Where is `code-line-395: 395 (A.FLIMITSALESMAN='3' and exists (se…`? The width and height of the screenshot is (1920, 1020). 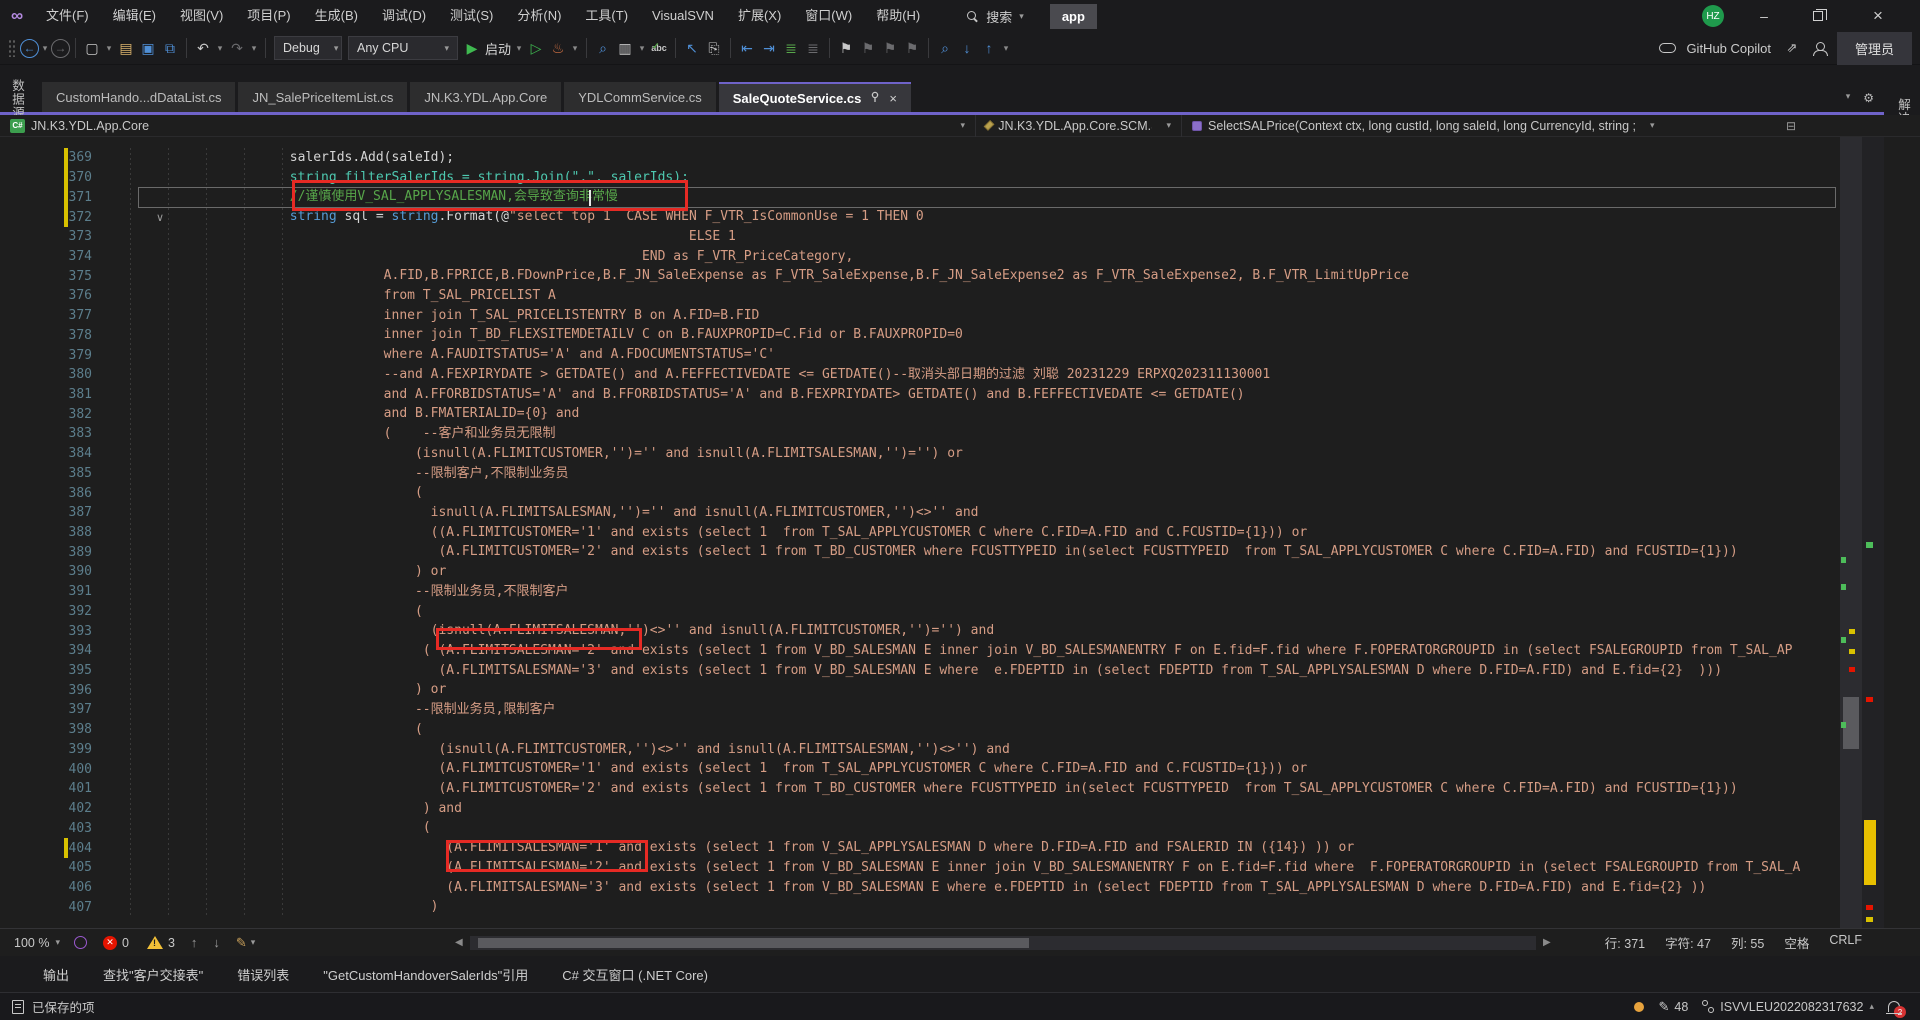 code-line-395: 395 (A.FLIMITSALESMAN='3' and exists (se… is located at coordinates (942, 671).